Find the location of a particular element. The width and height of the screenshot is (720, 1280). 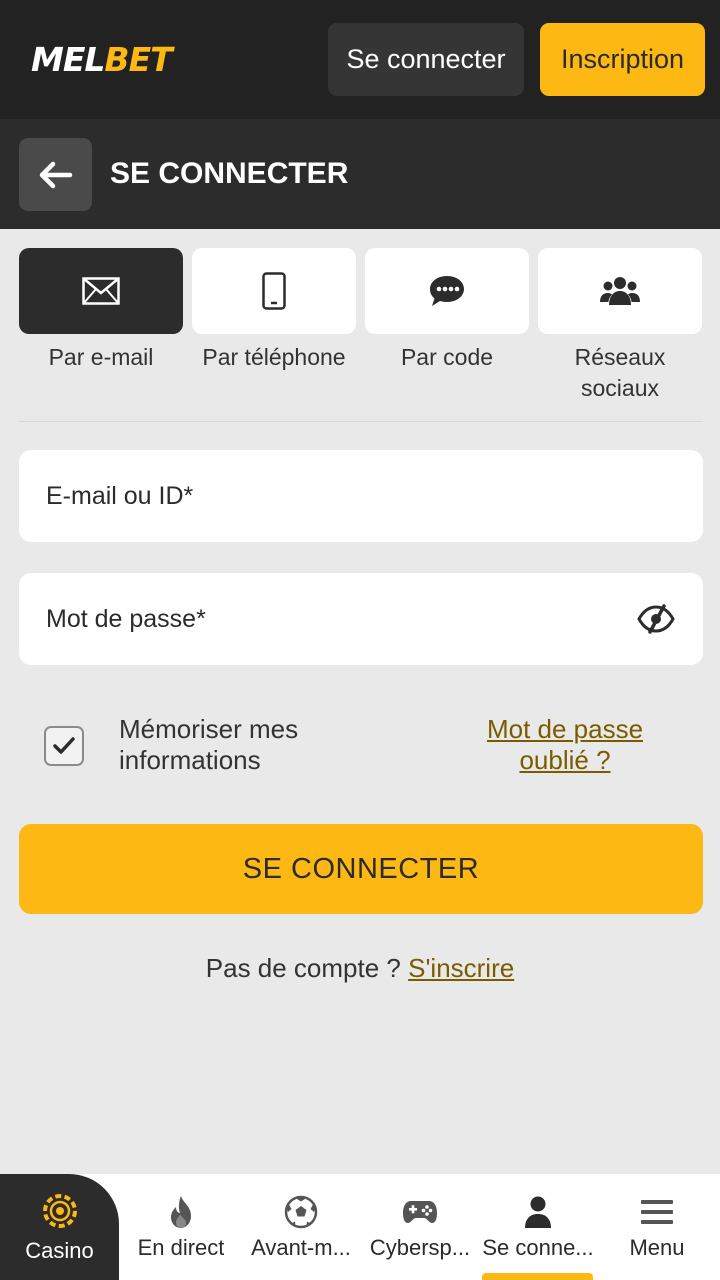

toggle-password-visibility is located at coordinates (656, 619).